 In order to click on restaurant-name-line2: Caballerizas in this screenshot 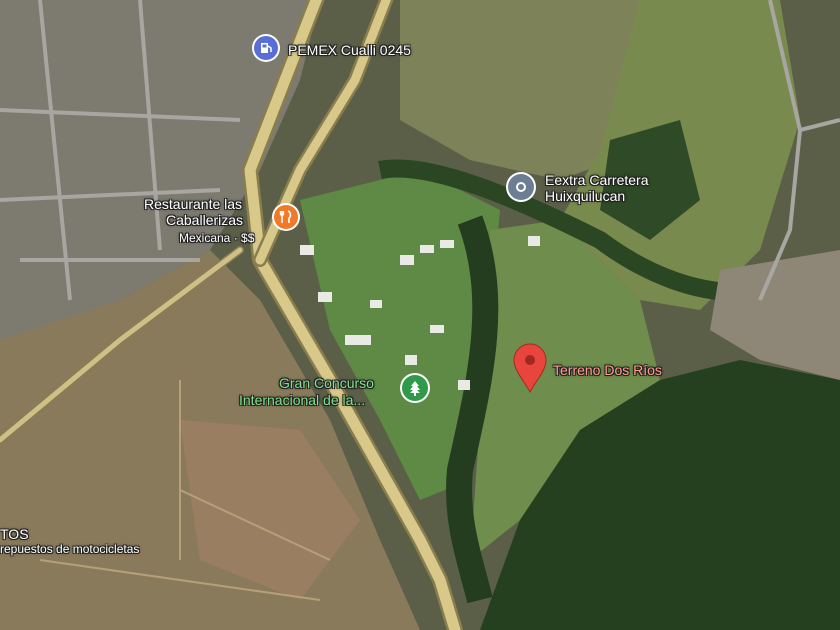, I will do `click(204, 220)`.